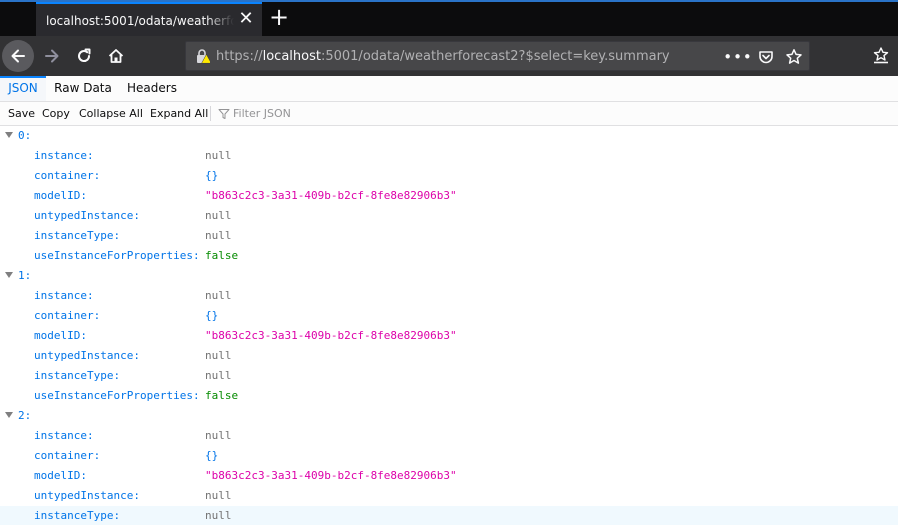 This screenshot has width=898, height=525. I want to click on insecure-lock-icon, so click(202, 56).